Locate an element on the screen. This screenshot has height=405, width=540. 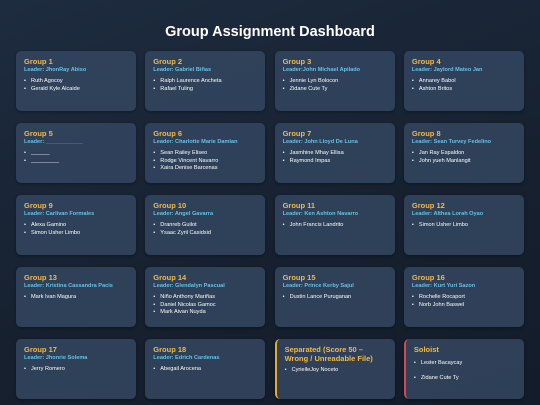
member-item: • Xaira Denise Barcenas is located at coordinates (205, 169).